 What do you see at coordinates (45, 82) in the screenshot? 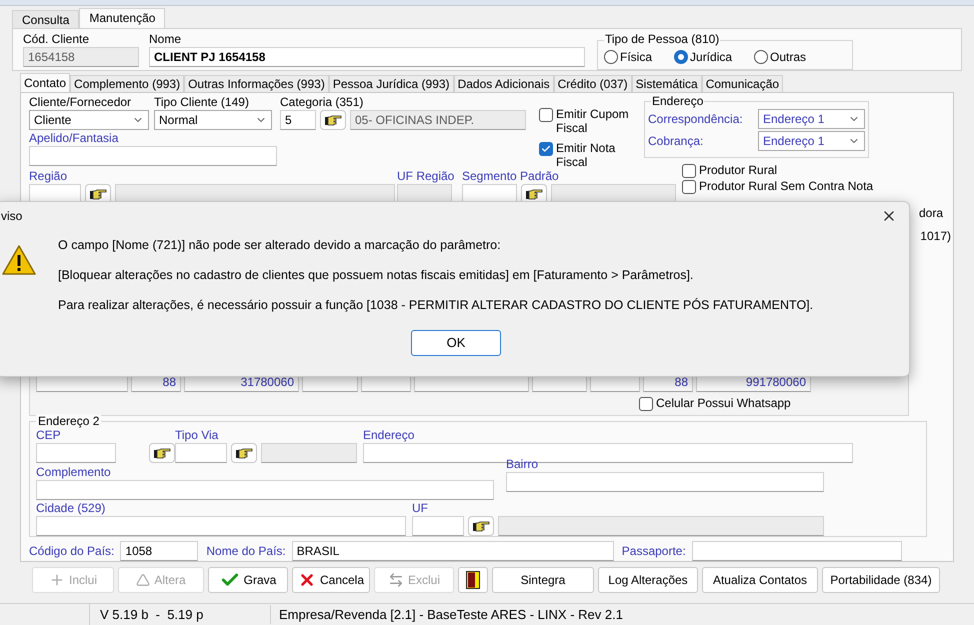
I see `tab: Contato` at bounding box center [45, 82].